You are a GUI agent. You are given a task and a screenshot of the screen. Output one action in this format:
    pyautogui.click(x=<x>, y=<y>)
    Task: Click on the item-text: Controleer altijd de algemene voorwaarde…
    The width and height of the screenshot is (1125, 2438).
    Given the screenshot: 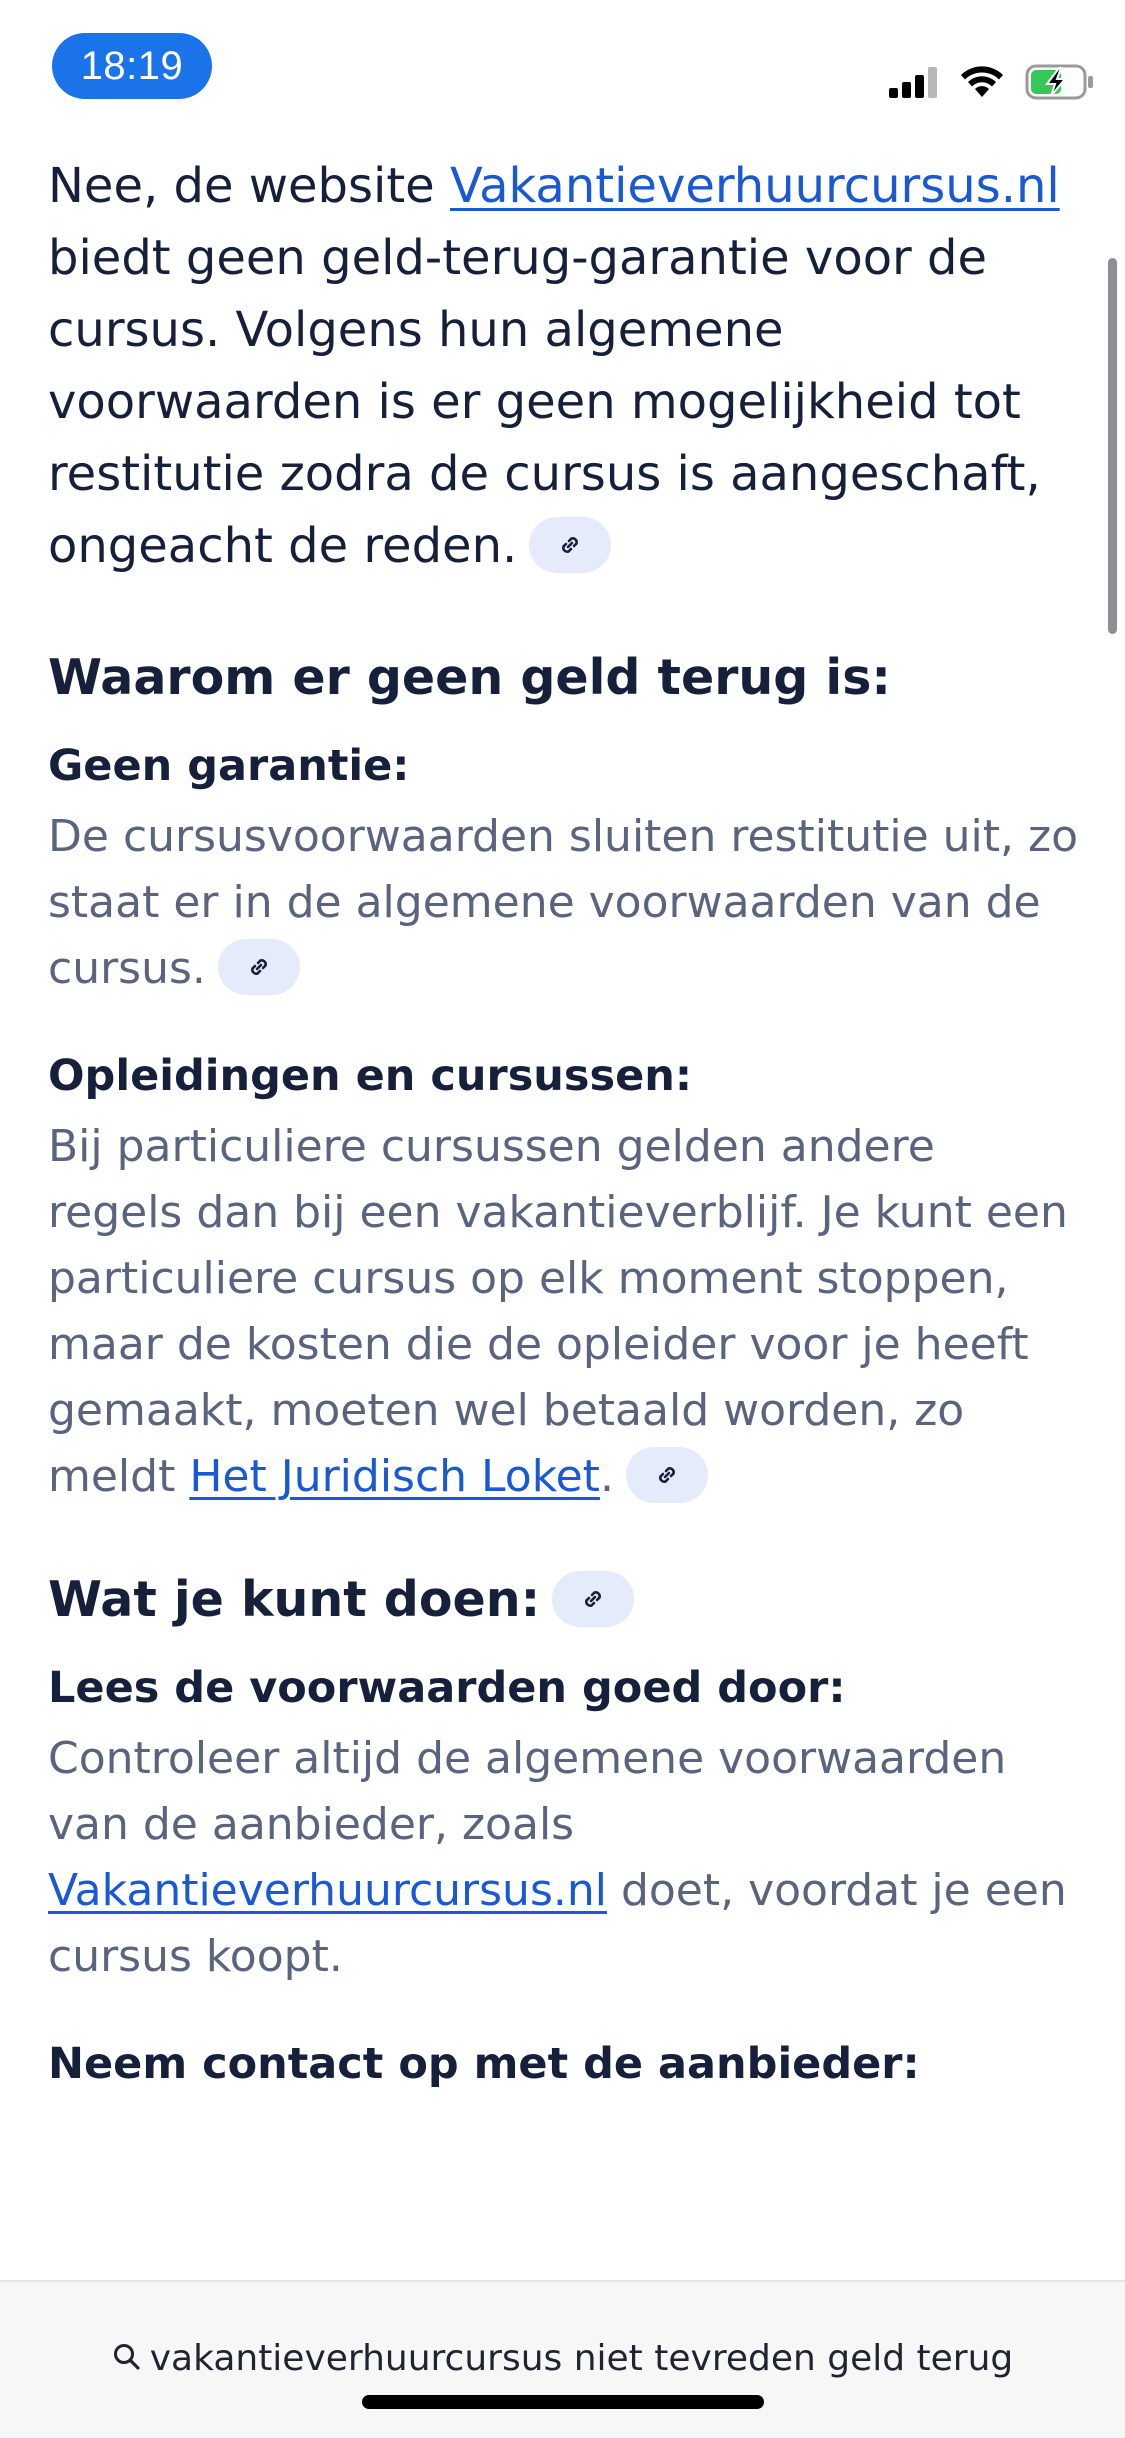 What is the action you would take?
    pyautogui.click(x=527, y=1791)
    